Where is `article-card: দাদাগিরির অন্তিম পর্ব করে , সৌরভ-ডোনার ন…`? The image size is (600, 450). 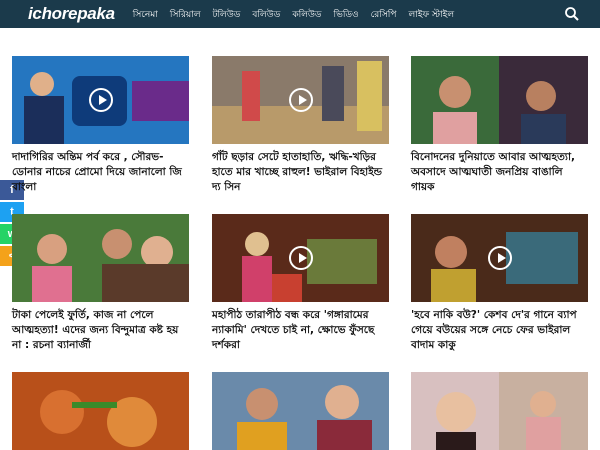
article-card: দাদাগিরির অন্তিম পর্ব করে , সৌরভ-ডোনার ন… is located at coordinates (100, 125).